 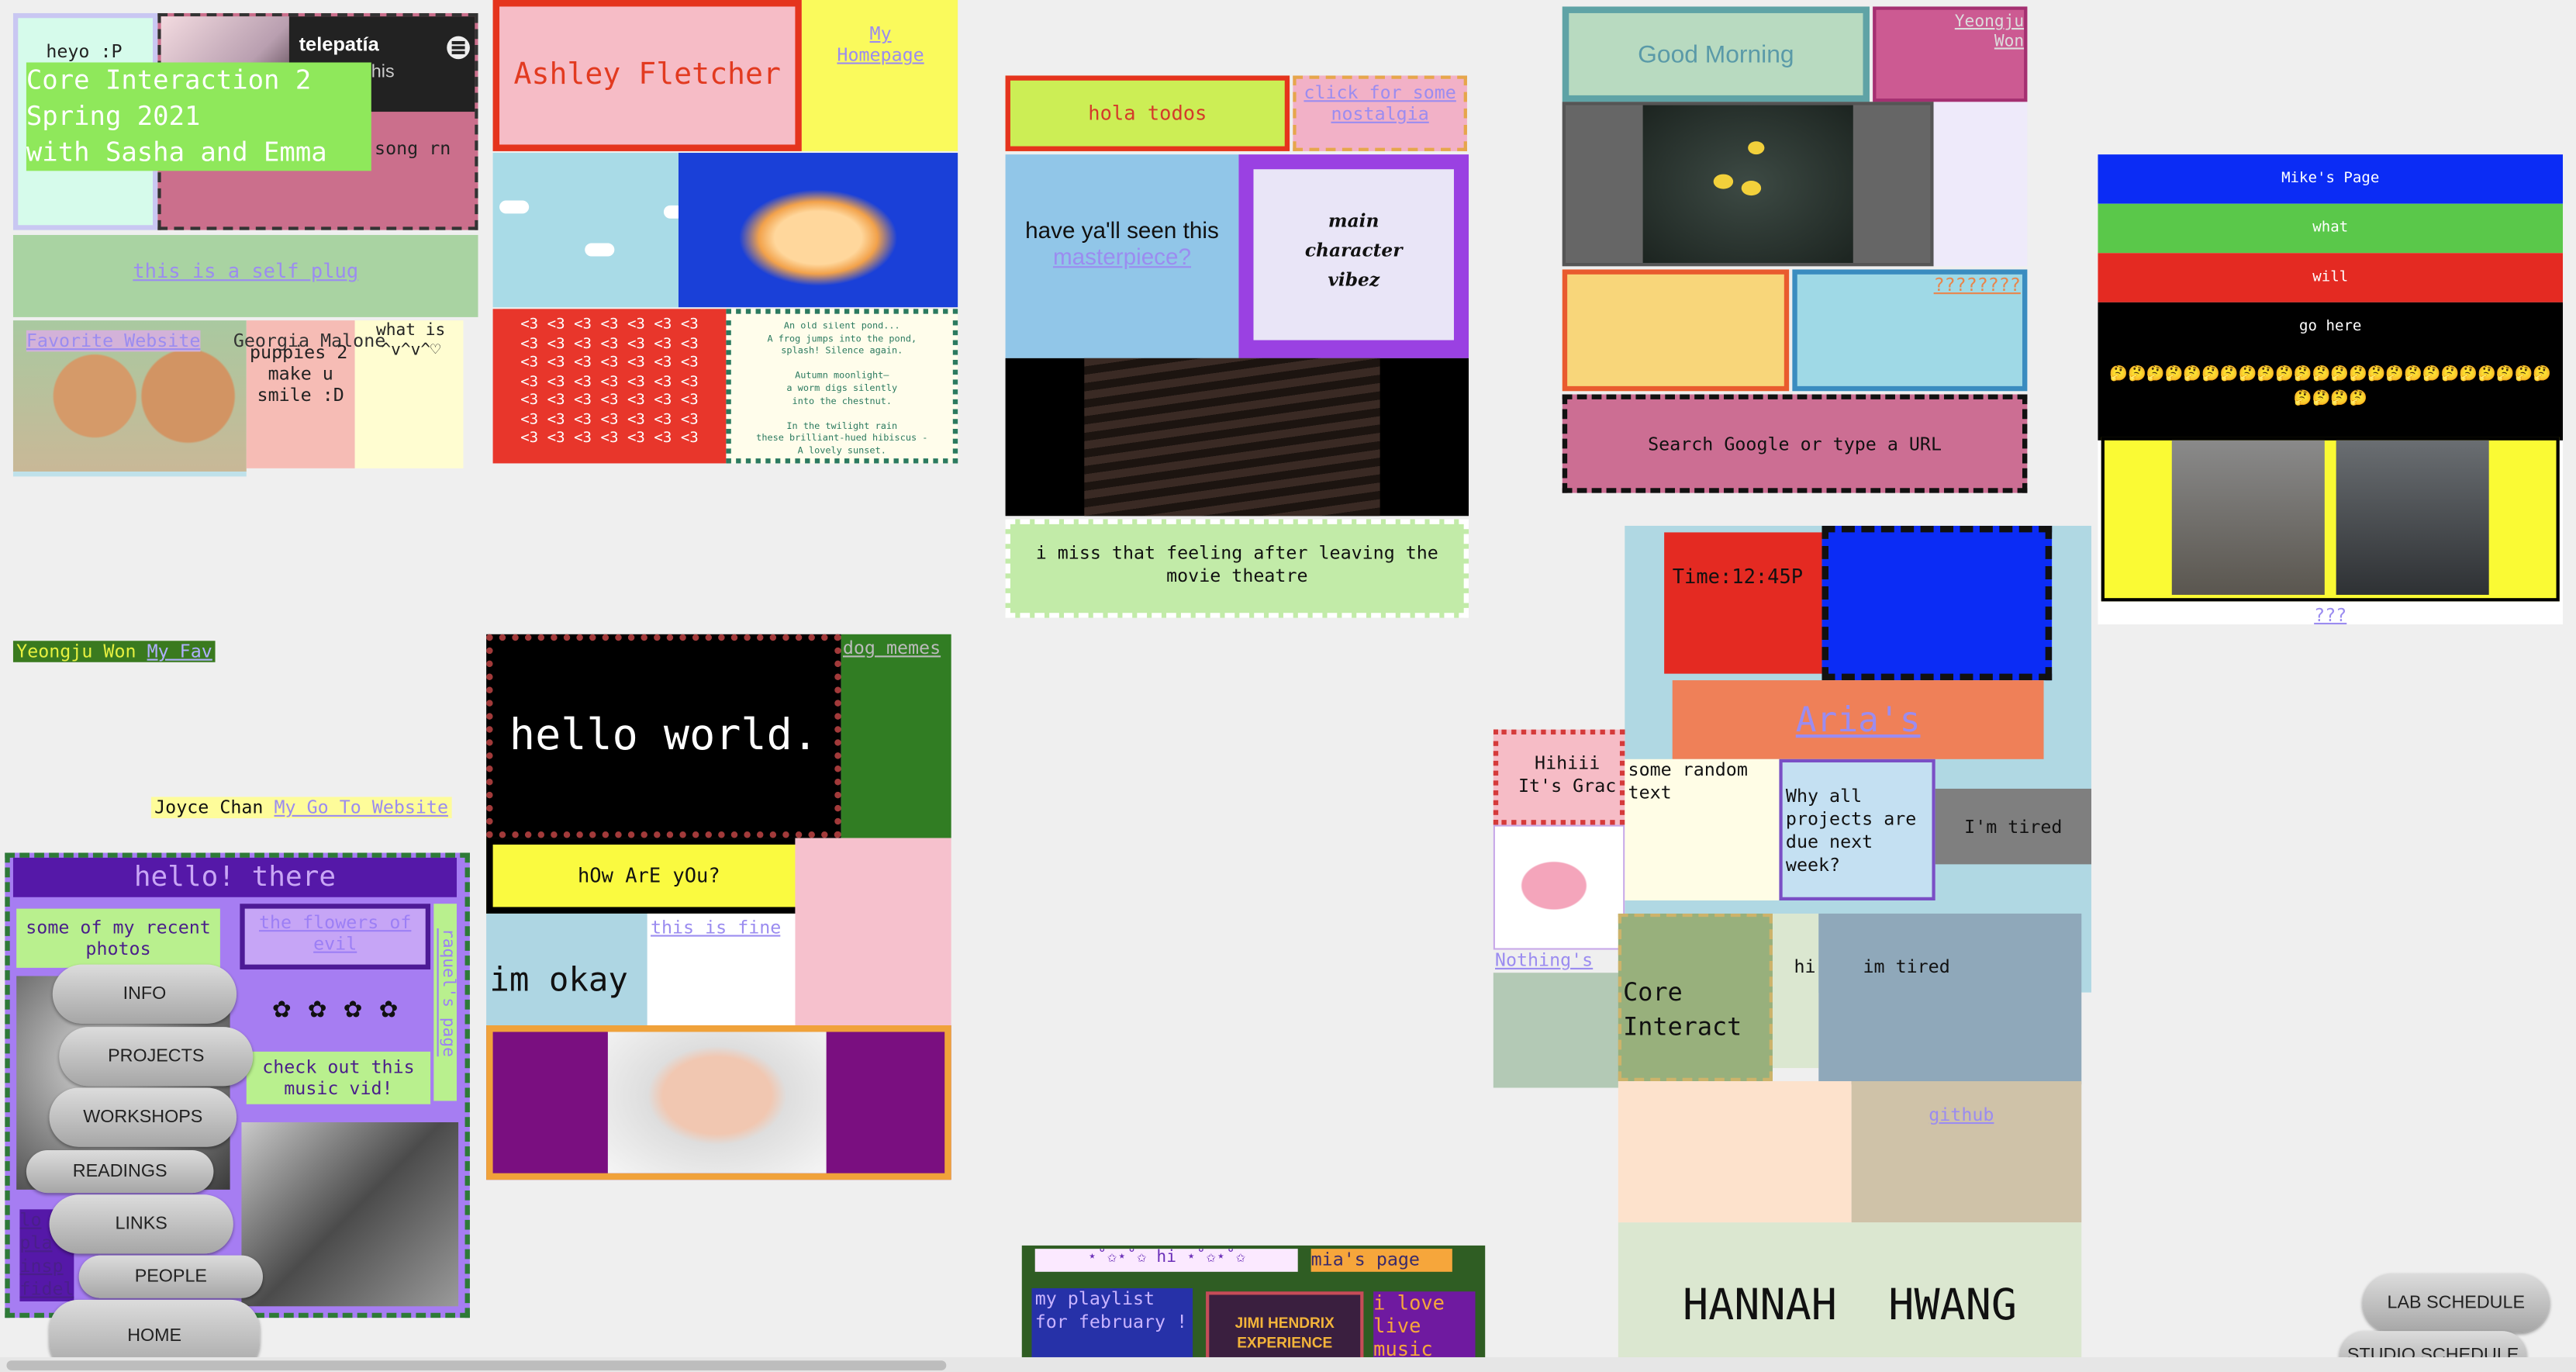 What do you see at coordinates (246, 271) in the screenshot?
I see `self-plug-link: this is a self plug` at bounding box center [246, 271].